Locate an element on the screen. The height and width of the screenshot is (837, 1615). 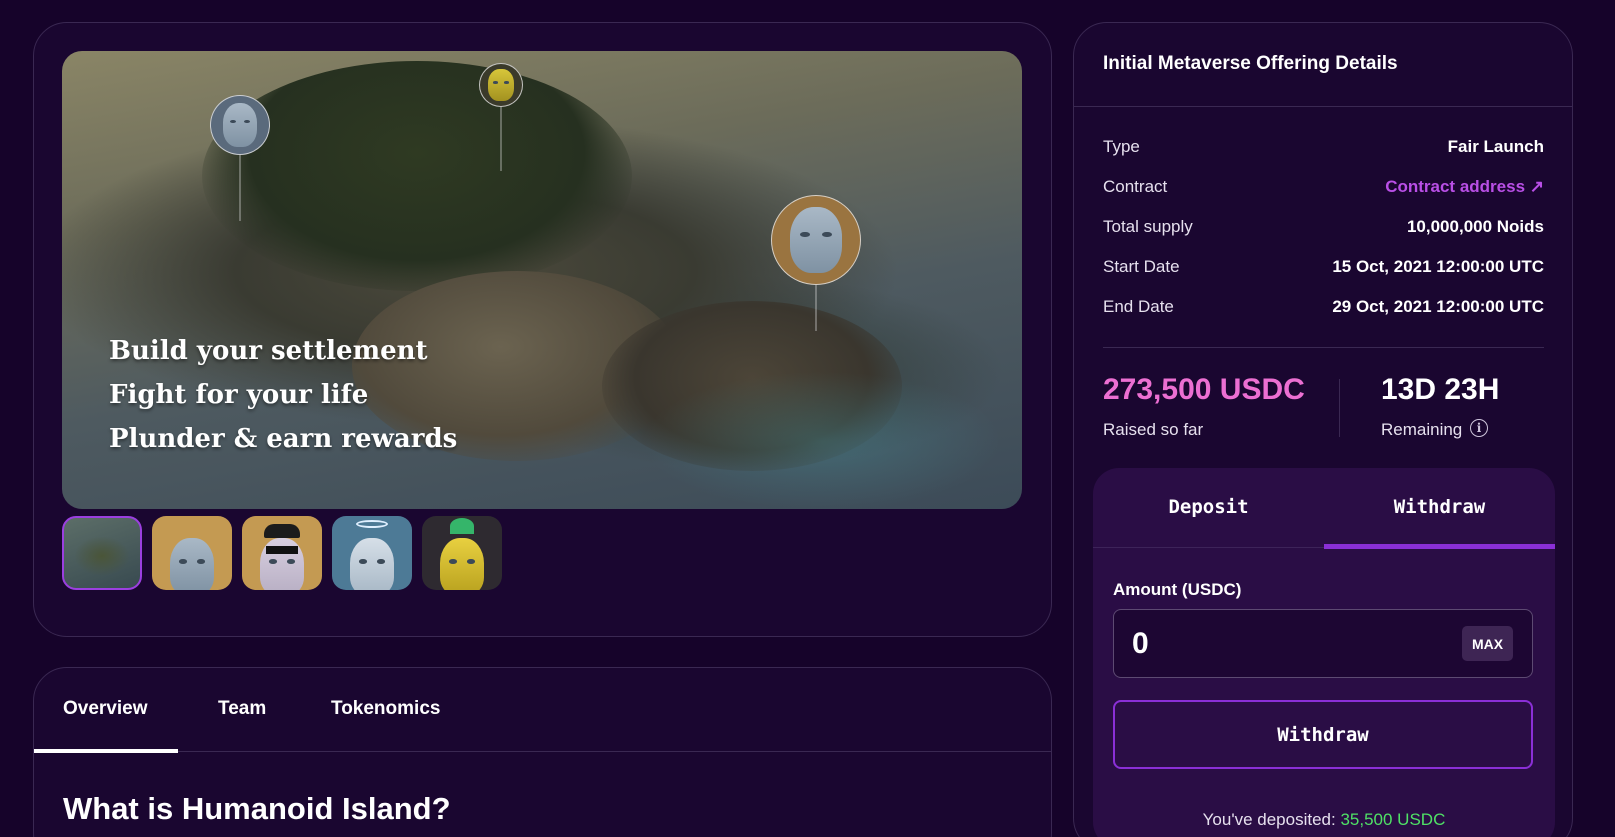
detail-label: Start Date is located at coordinates (1141, 266).